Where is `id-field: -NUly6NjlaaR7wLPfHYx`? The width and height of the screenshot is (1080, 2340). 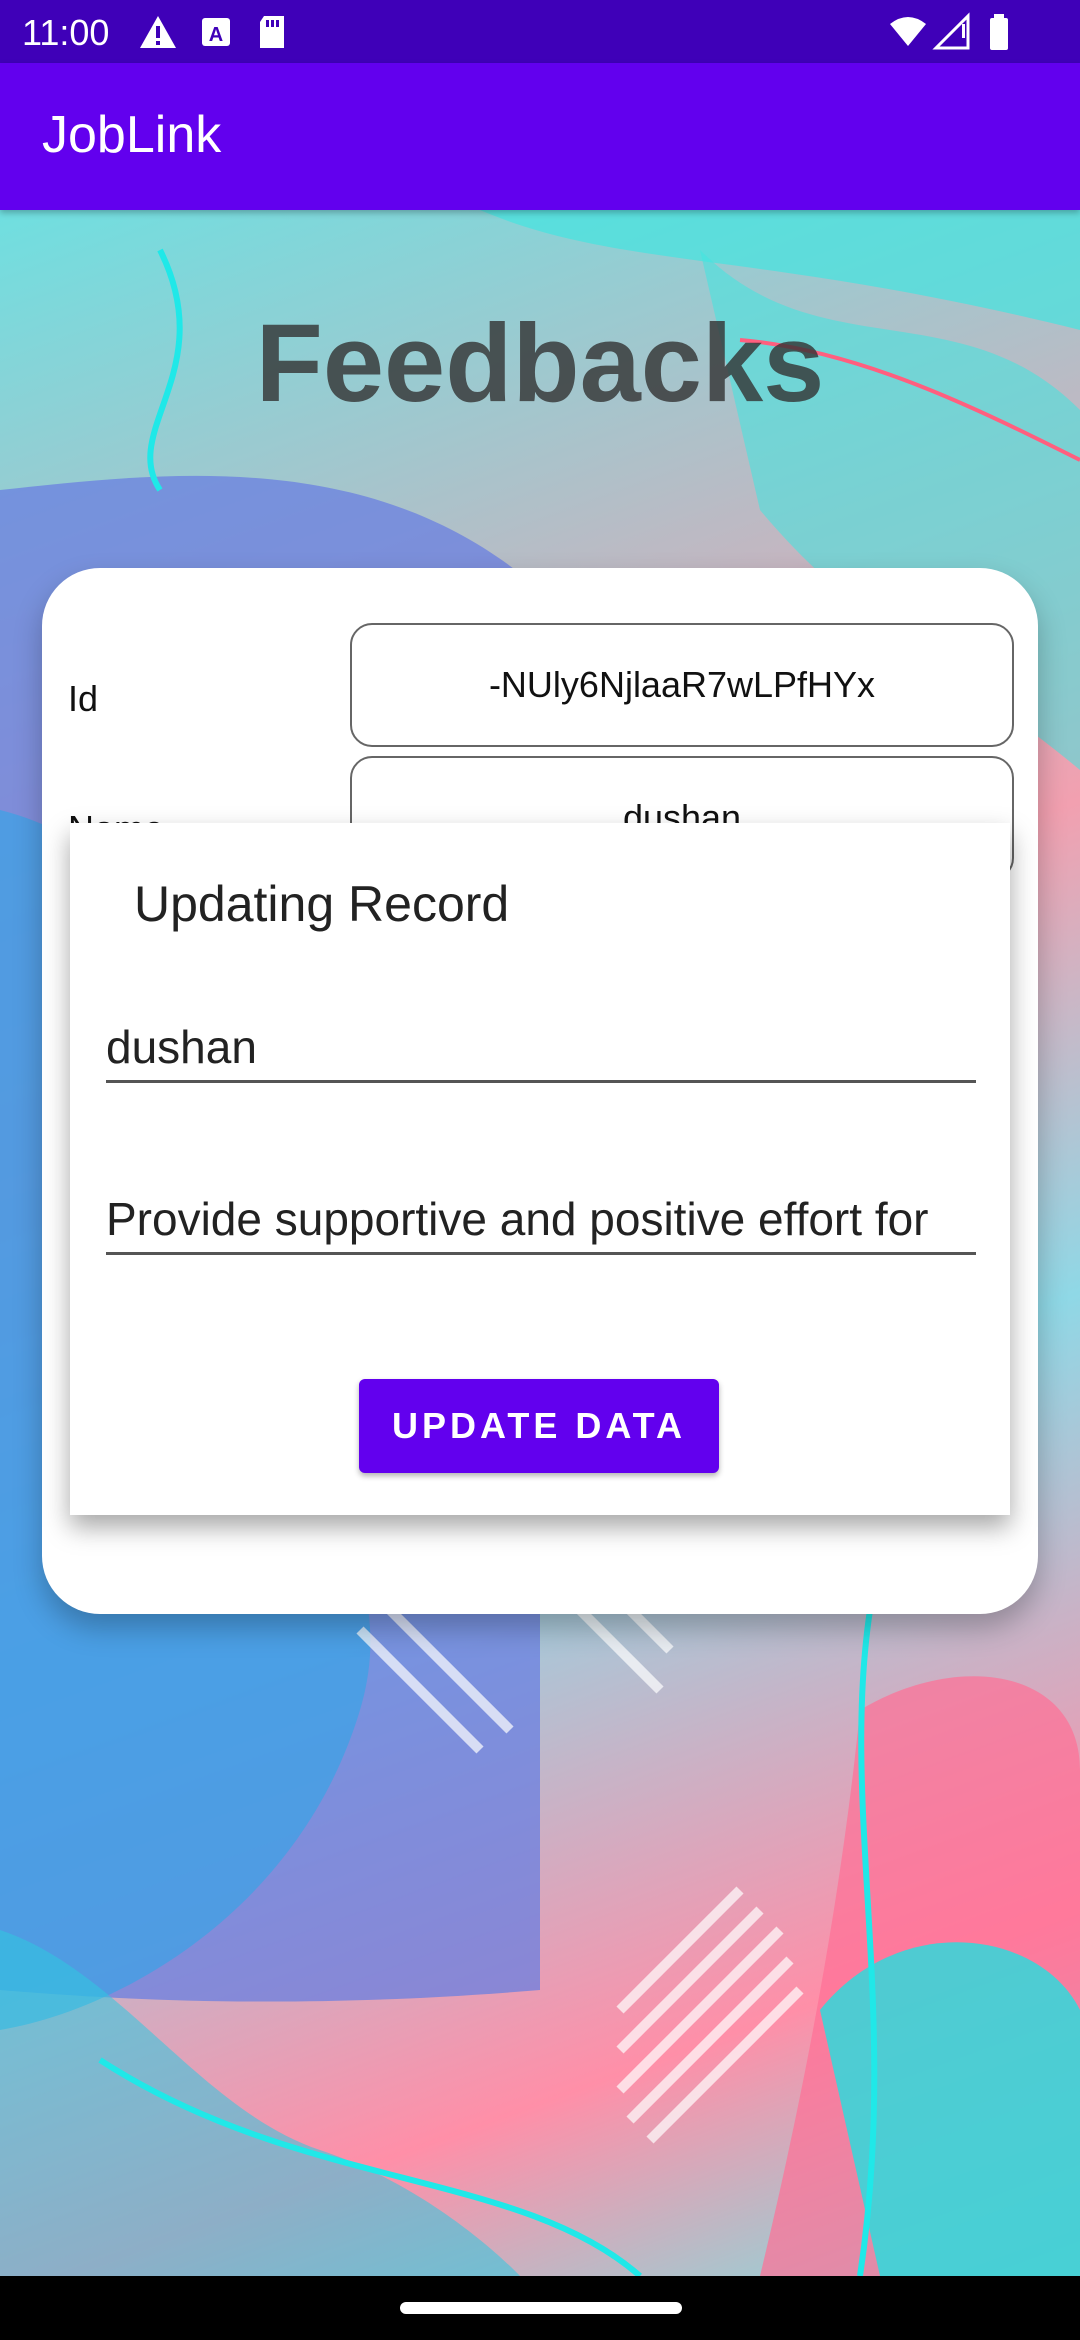
id-field: -NUly6NjlaaR7wLPfHYx is located at coordinates (682, 685).